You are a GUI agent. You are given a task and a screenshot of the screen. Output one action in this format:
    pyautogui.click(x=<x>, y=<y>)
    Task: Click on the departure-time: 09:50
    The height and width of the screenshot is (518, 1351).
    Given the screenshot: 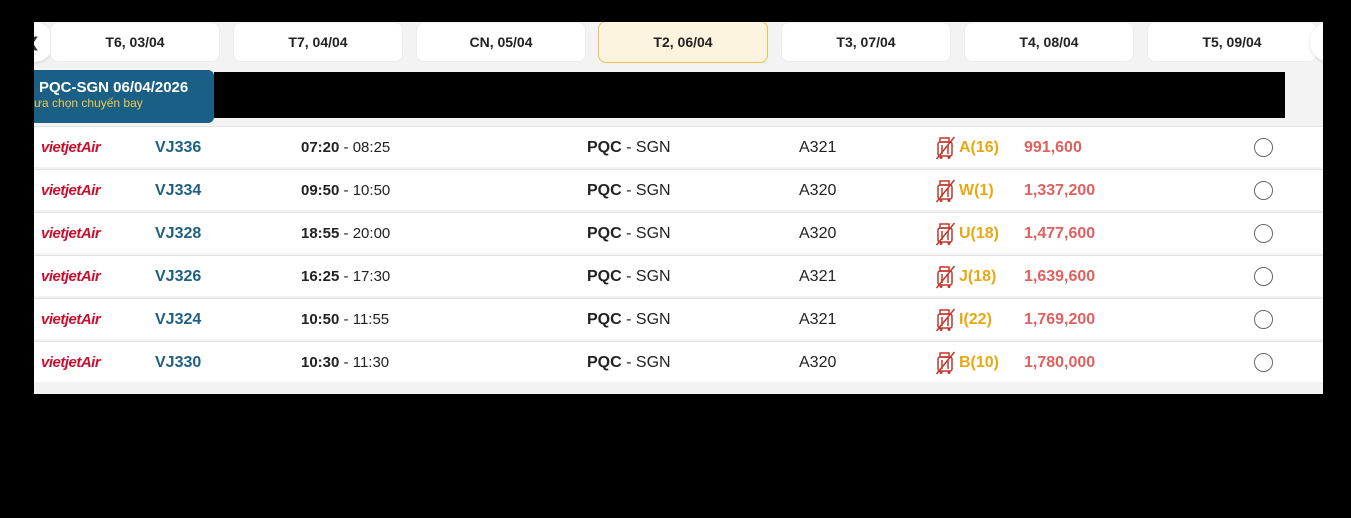 What is the action you would take?
    pyautogui.click(x=320, y=190)
    